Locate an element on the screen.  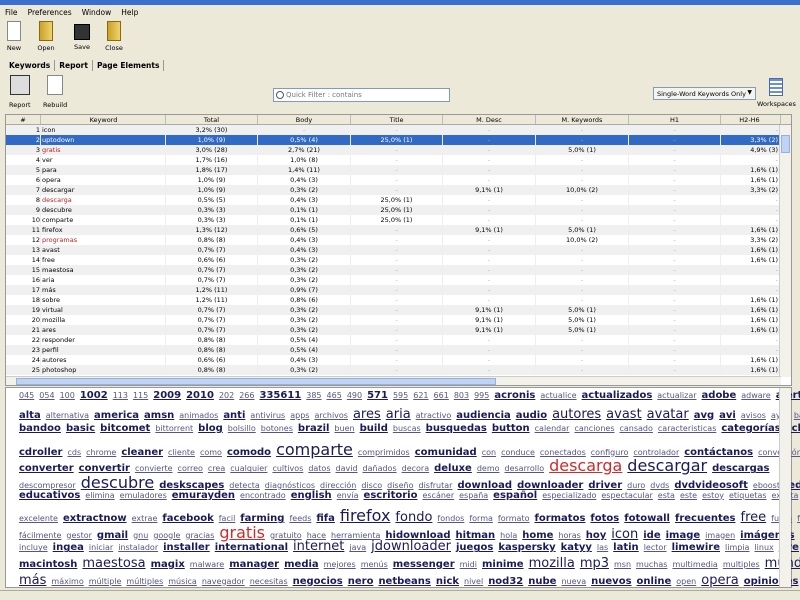
cloud-keyword: aria is located at coordinates (398, 414).